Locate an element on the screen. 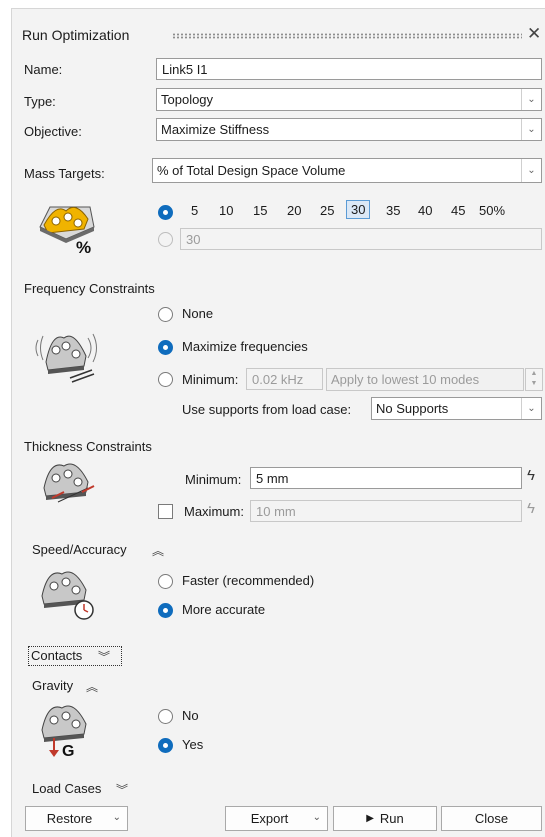  run-button: ▶ Run is located at coordinates (385, 818).